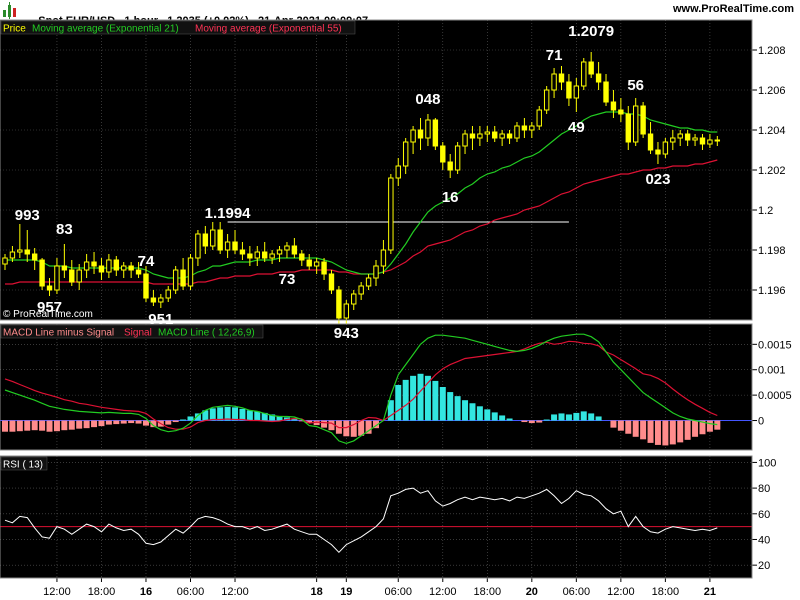  Describe the element at coordinates (635, 85) in the screenshot. I see `price-annotation: 56` at that location.